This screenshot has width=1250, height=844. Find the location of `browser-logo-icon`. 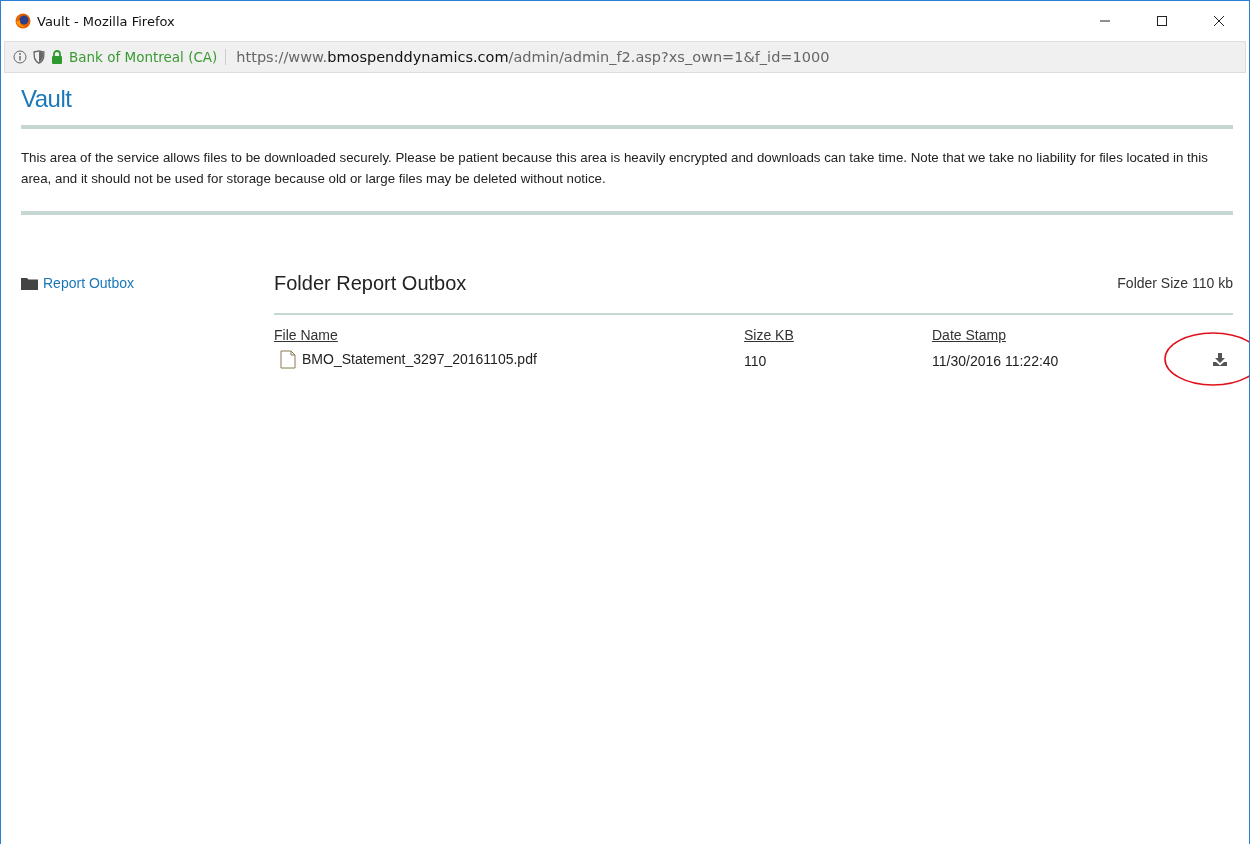

browser-logo-icon is located at coordinates (23, 21).